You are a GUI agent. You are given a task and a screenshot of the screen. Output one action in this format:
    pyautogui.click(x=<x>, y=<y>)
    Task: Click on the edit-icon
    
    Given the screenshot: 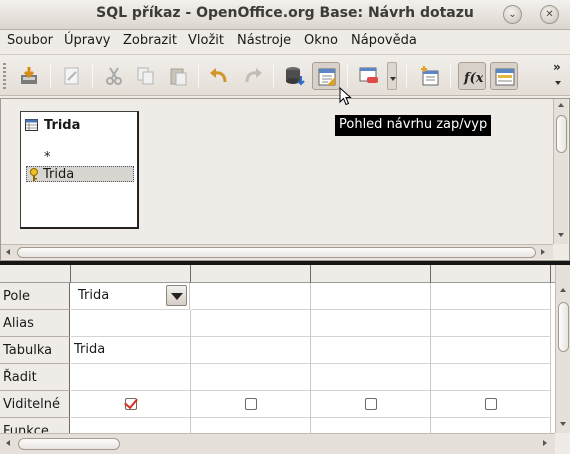 What is the action you would take?
    pyautogui.click(x=71, y=76)
    